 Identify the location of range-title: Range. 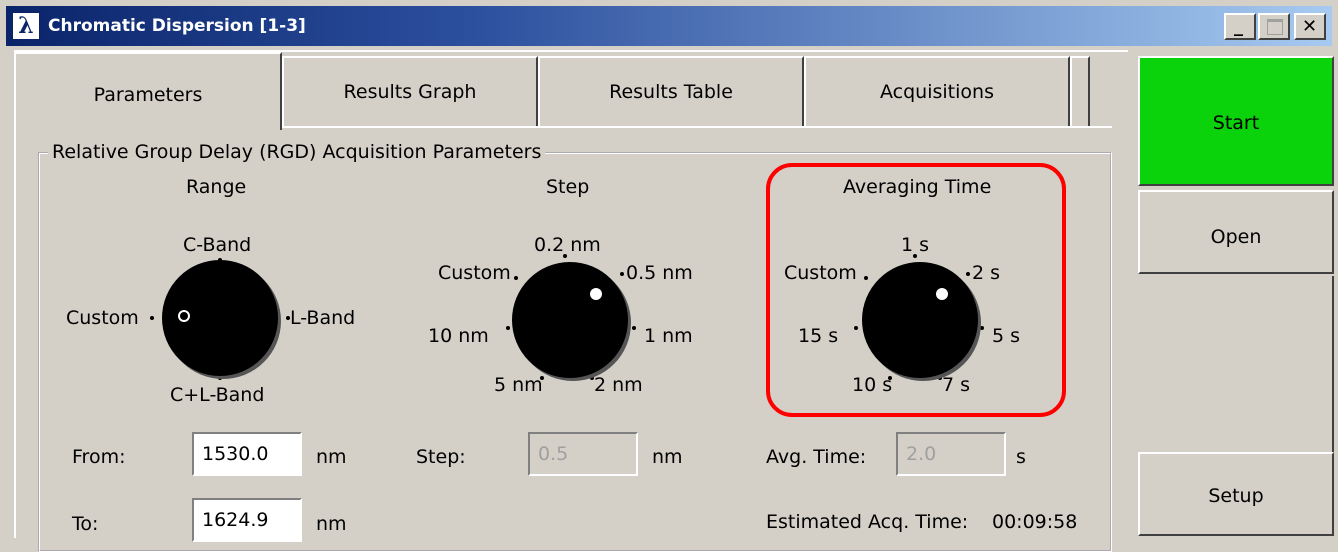
(216, 187).